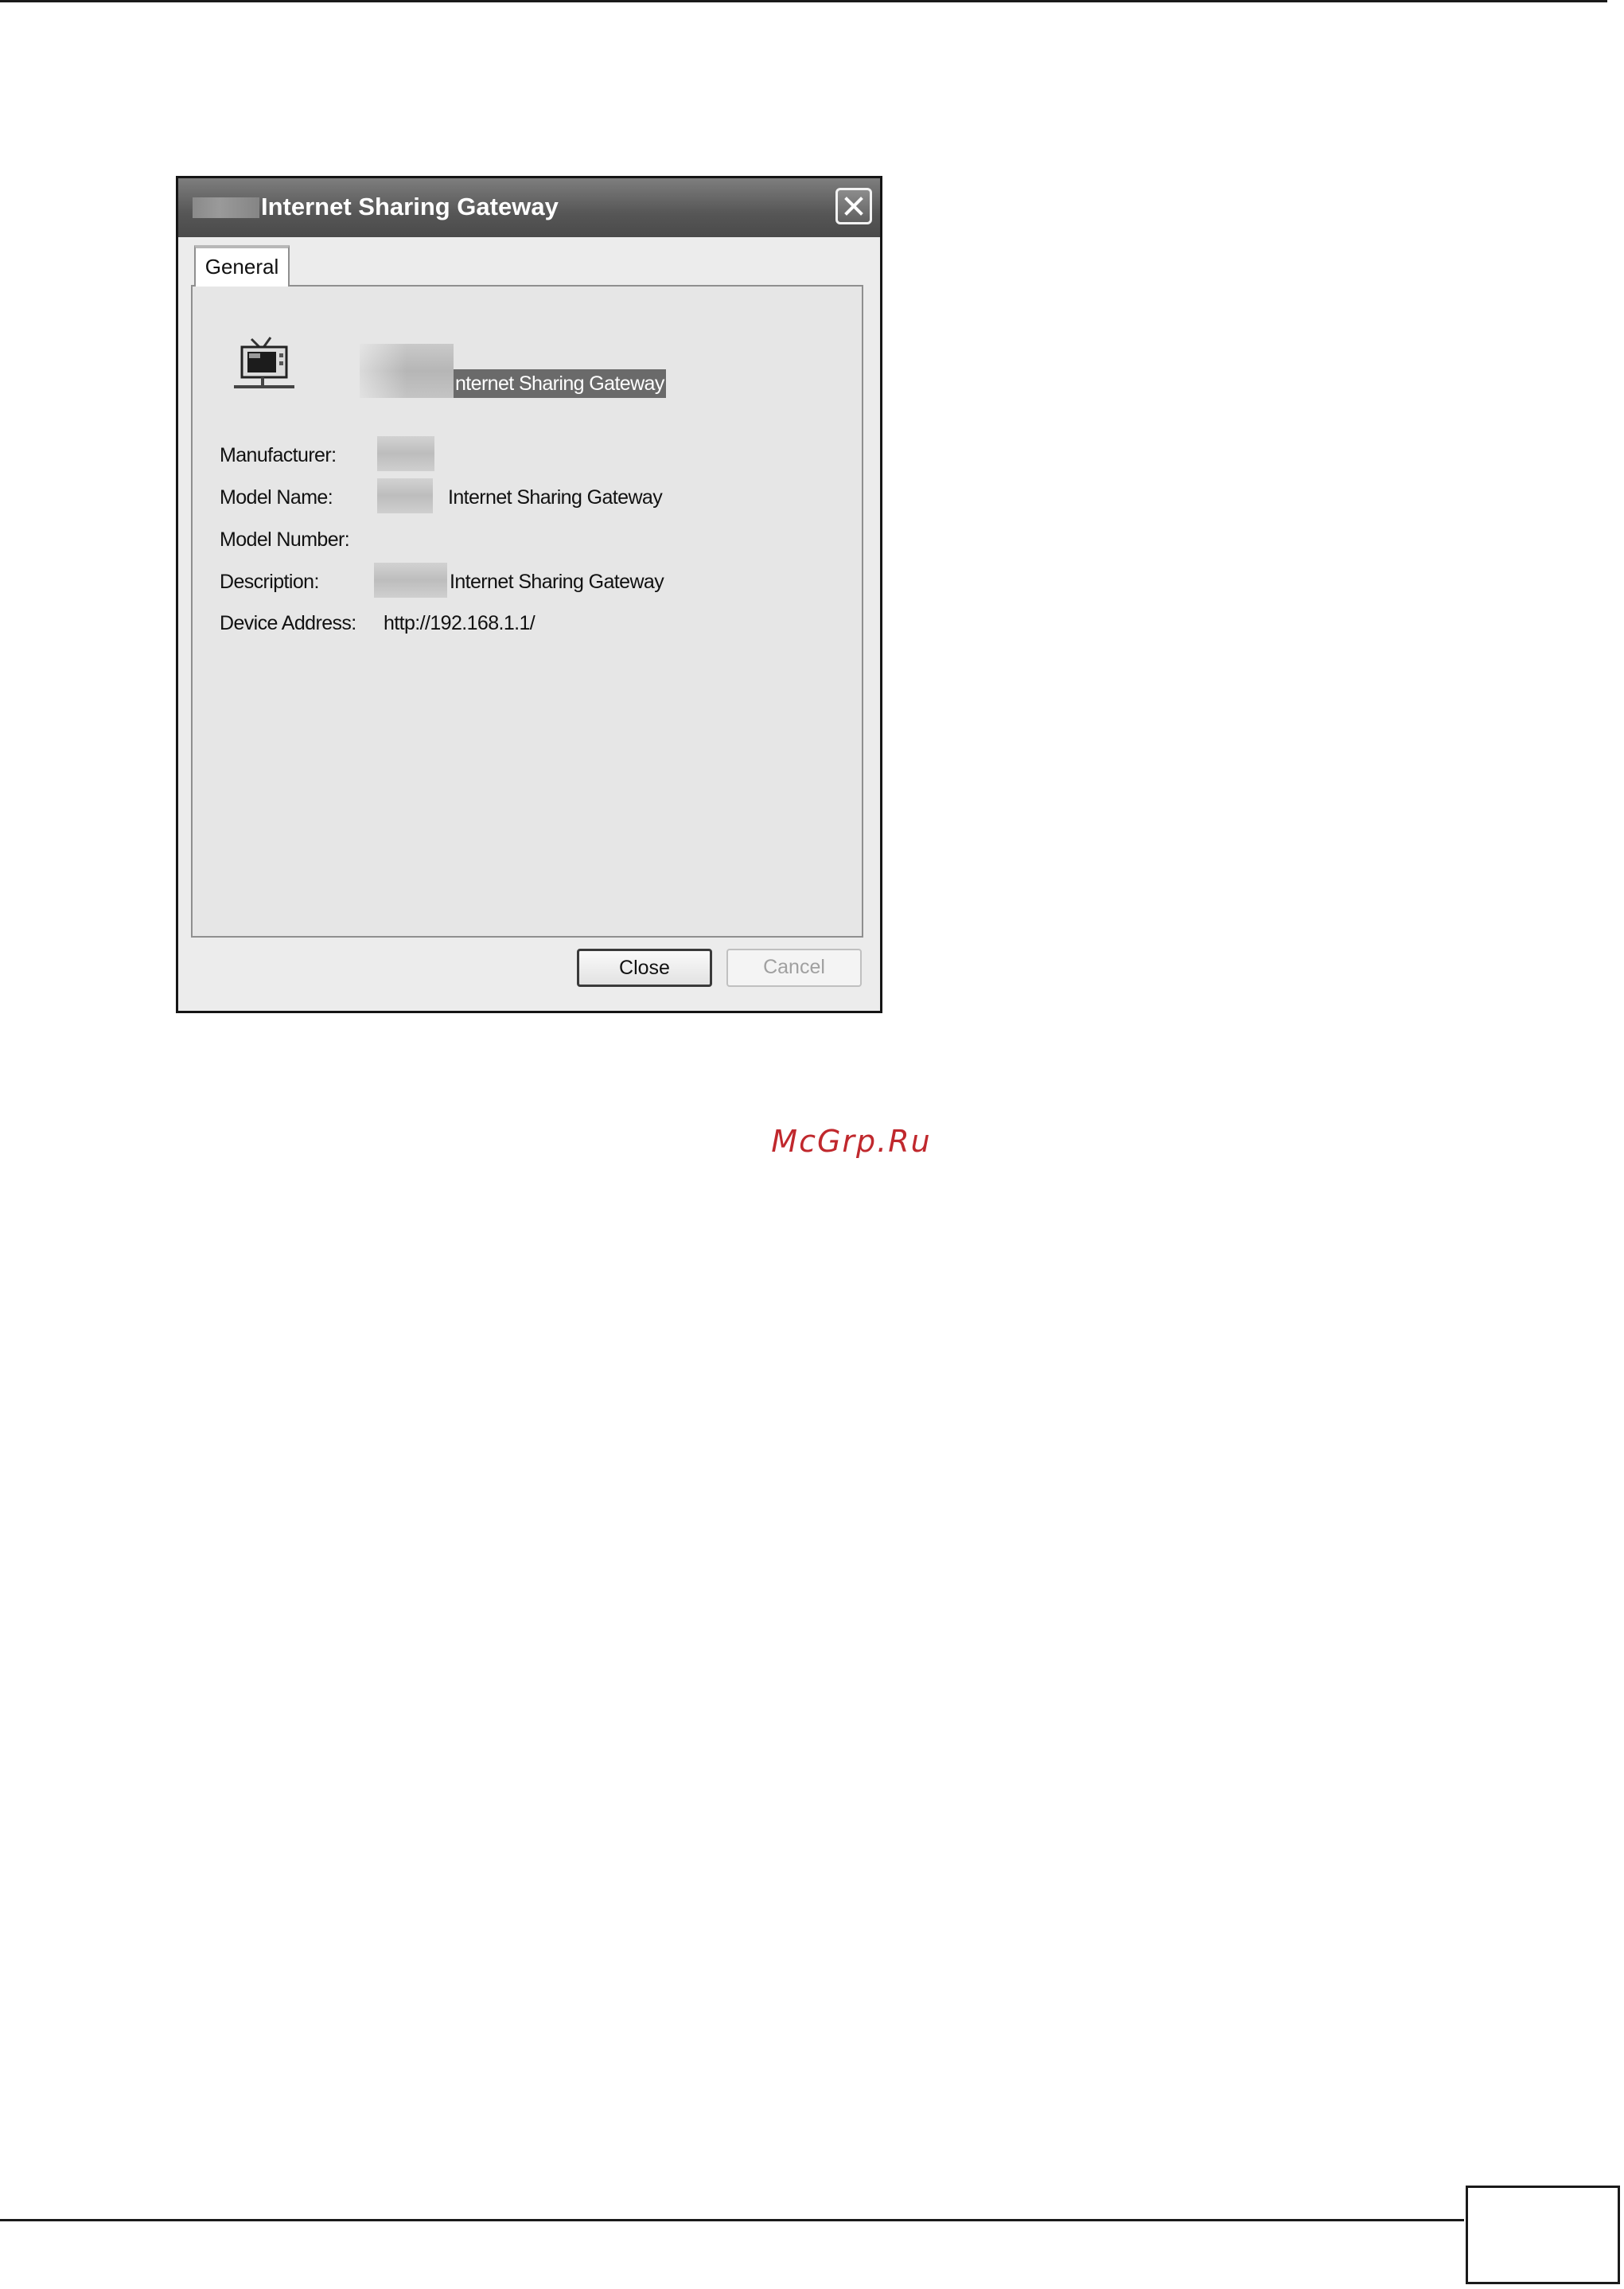 The width and height of the screenshot is (1624, 2289). What do you see at coordinates (278, 455) in the screenshot?
I see `manufacturer-label: Manufacturer:` at bounding box center [278, 455].